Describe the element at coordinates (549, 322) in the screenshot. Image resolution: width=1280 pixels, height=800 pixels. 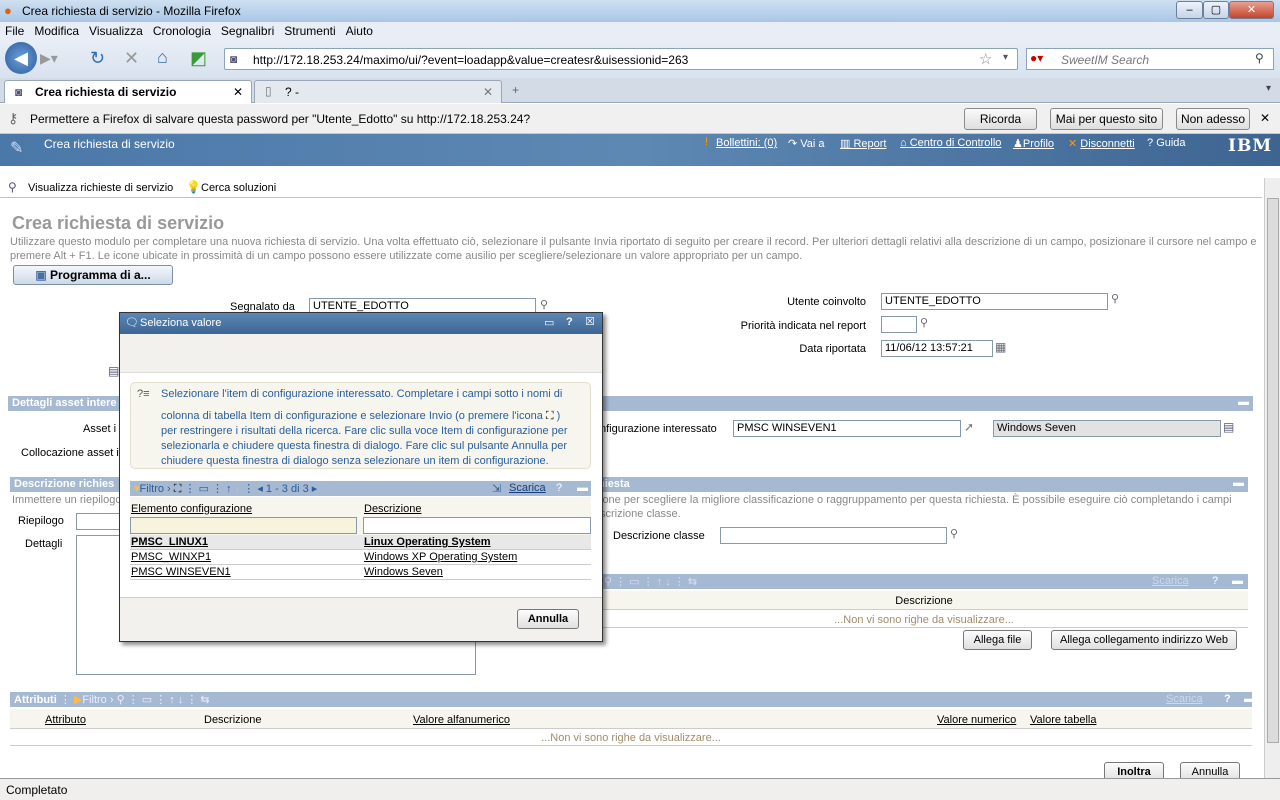
I see `dialog-maximize-icon: ▭` at that location.